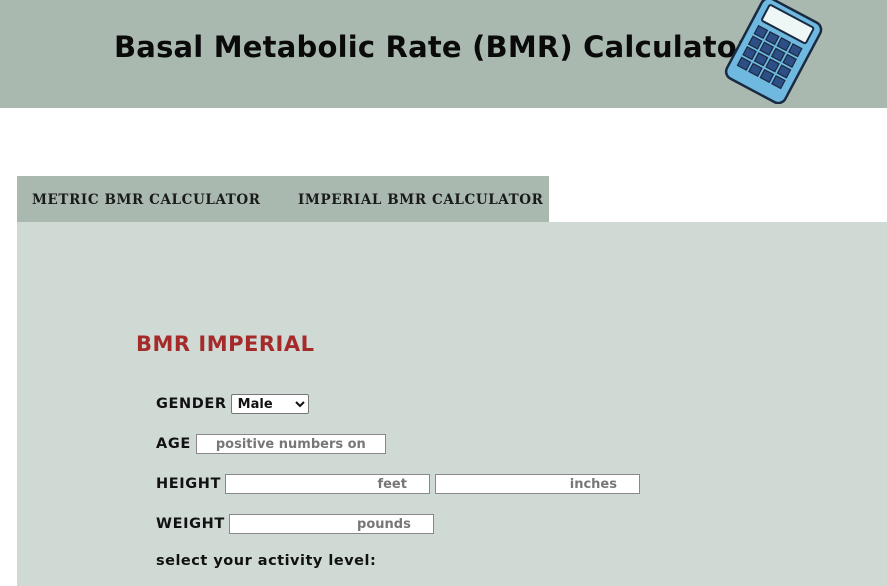 This screenshot has height=586, width=887. I want to click on age-row: AGE, so click(271, 444).